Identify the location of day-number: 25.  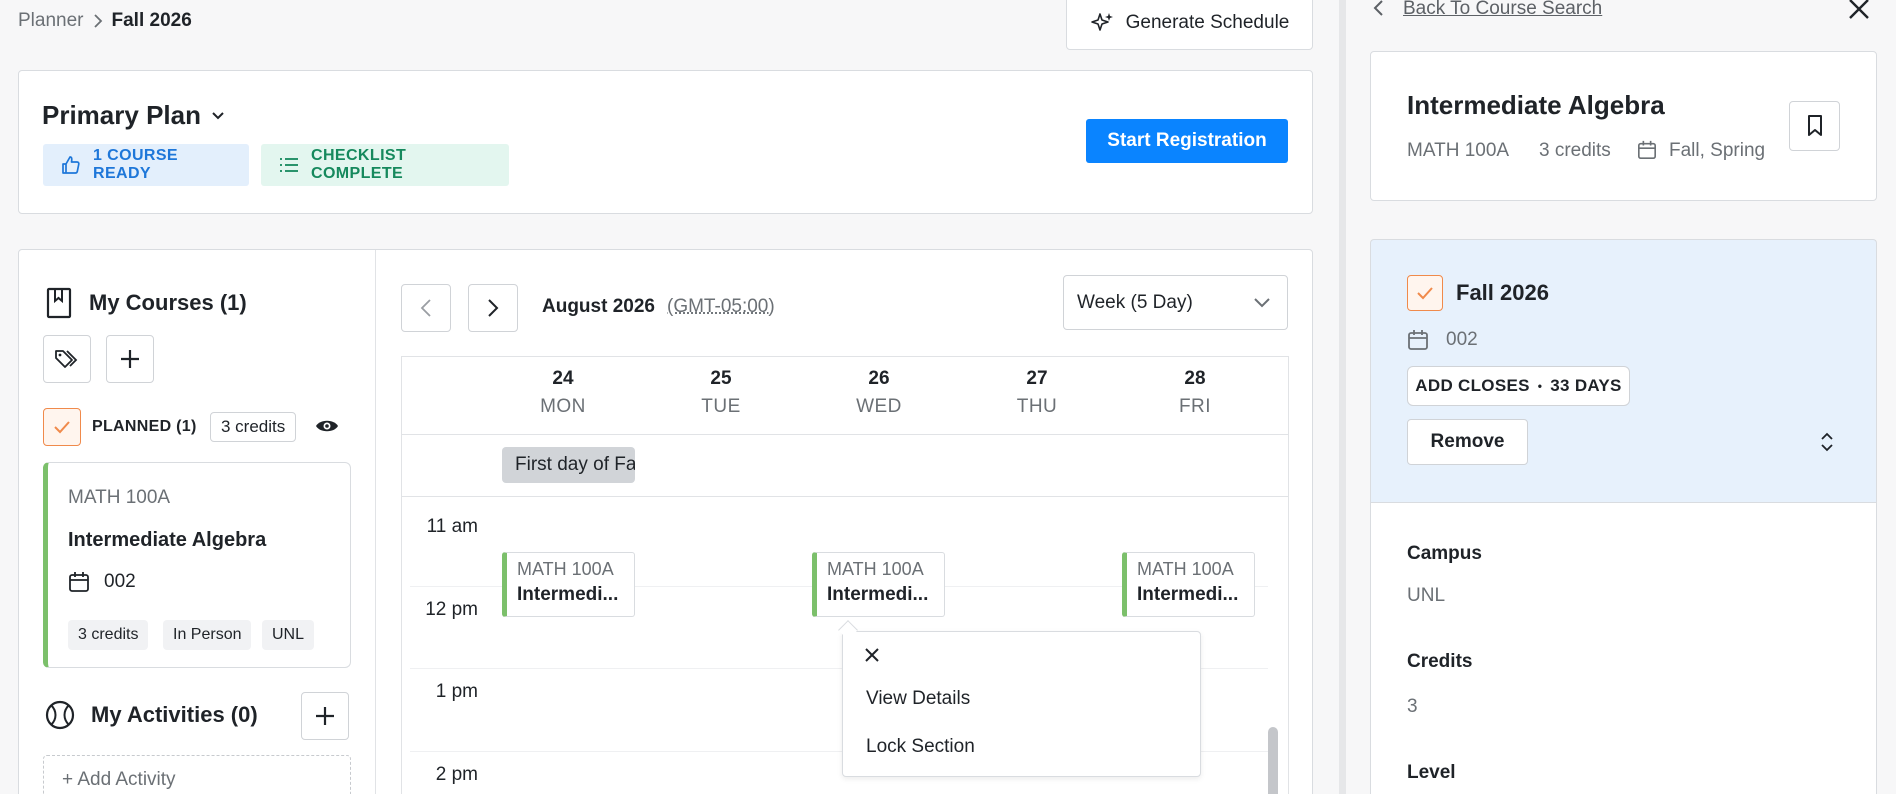
(721, 379).